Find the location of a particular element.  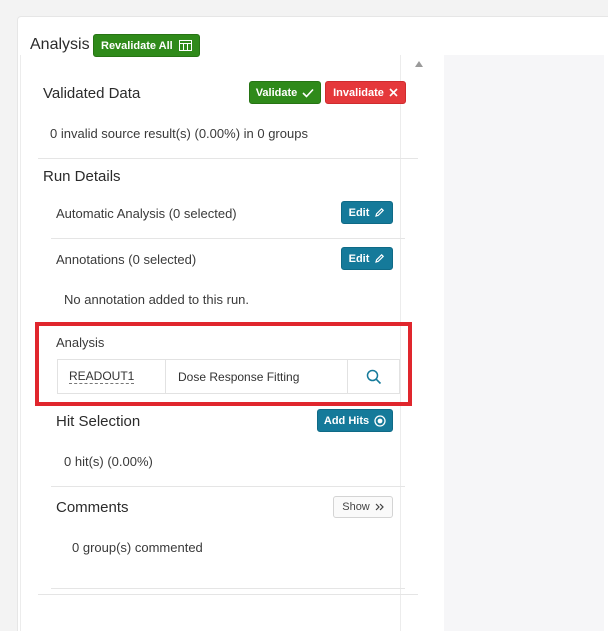

readout-name: READOUT1 is located at coordinates (102, 376).